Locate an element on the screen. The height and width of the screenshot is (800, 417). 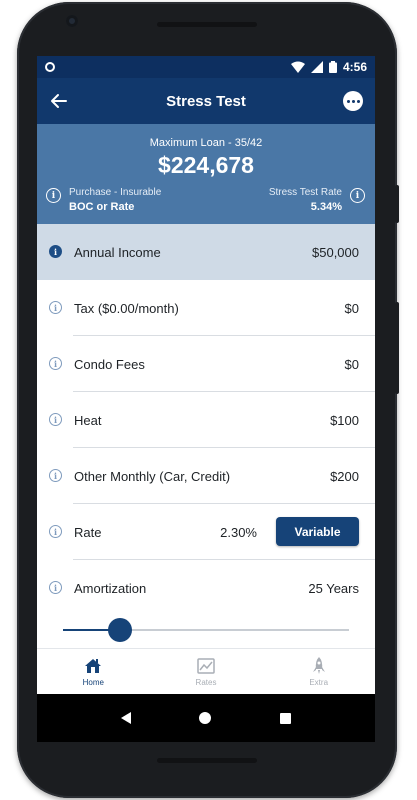
row-value: 25 Years is located at coordinates (333, 588).